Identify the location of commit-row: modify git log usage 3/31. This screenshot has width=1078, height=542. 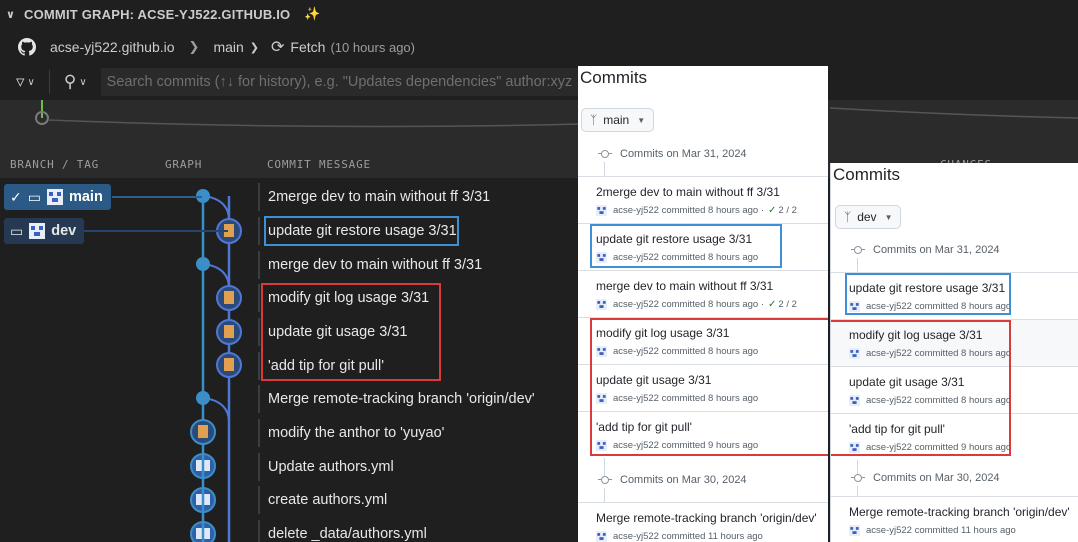
(290, 298).